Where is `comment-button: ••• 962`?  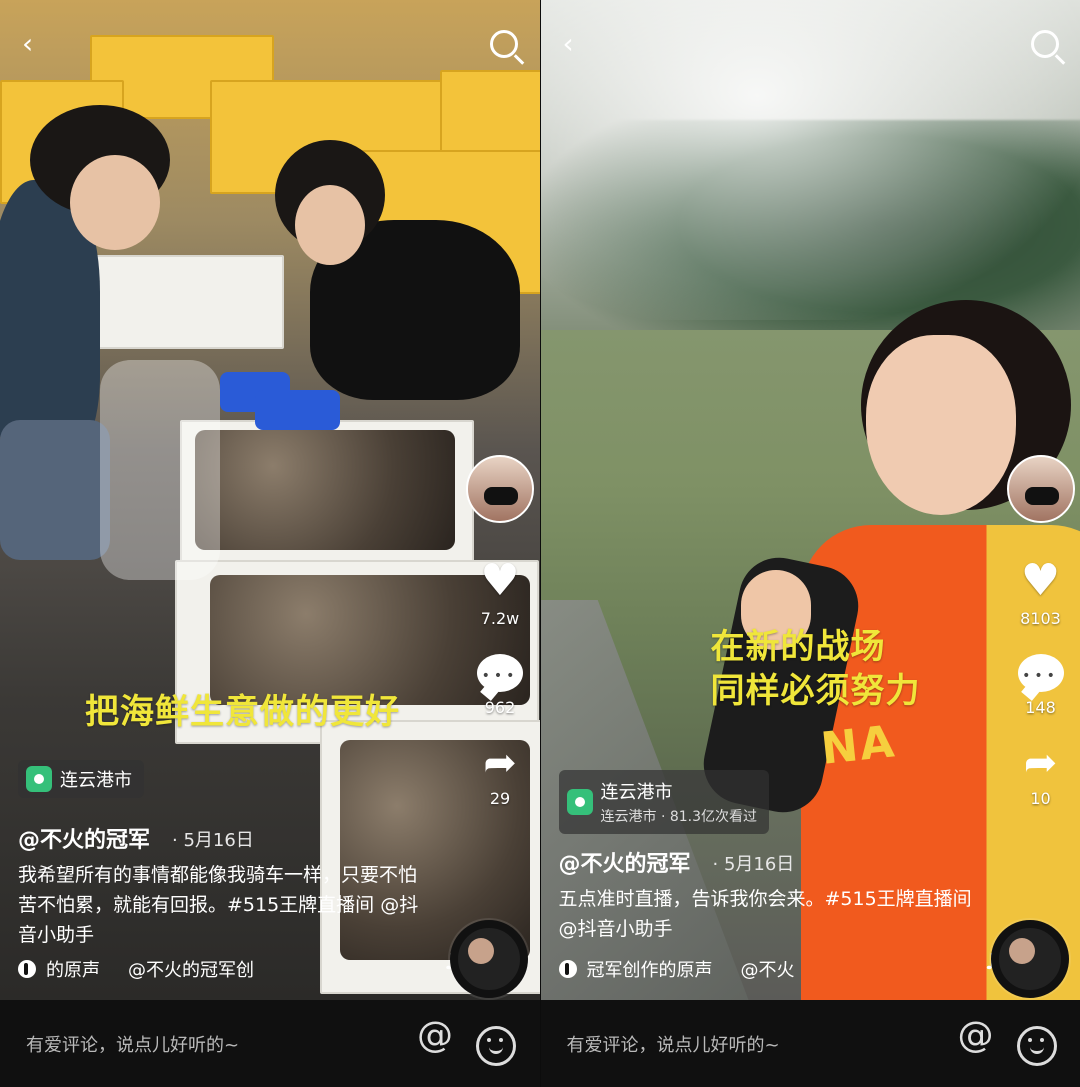 comment-button: ••• 962 is located at coordinates (500, 685).